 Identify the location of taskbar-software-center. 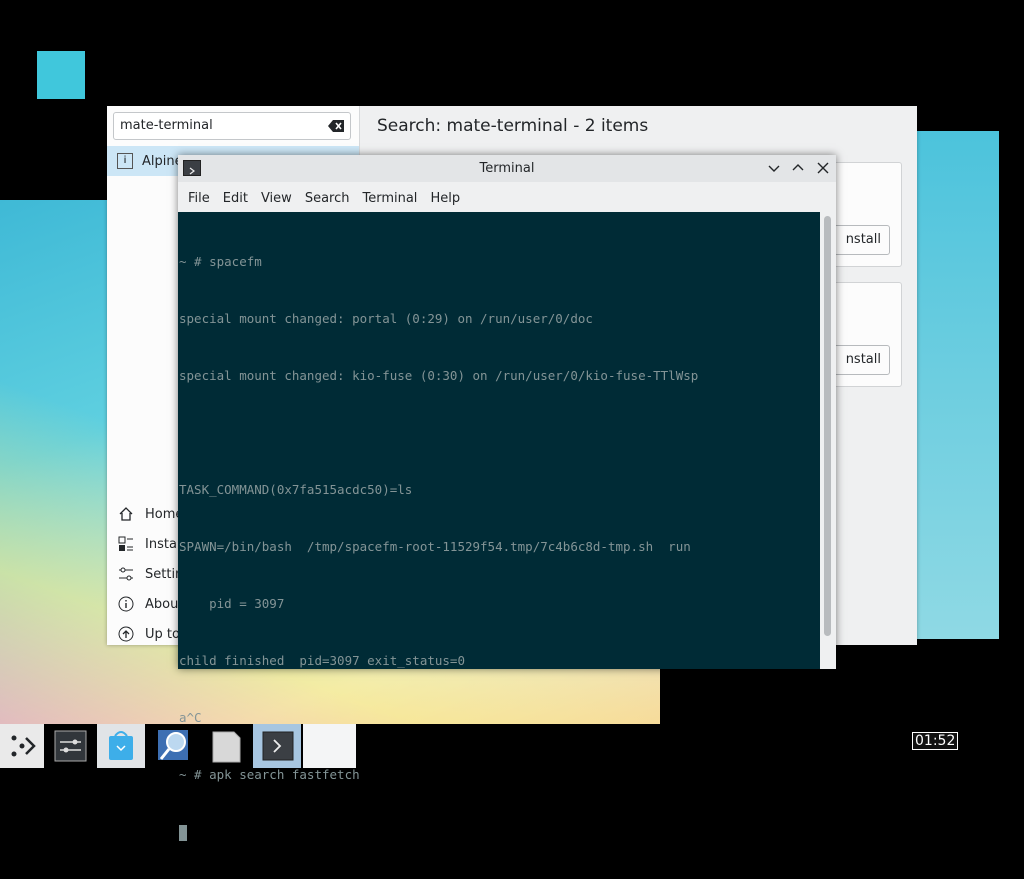
(121, 746).